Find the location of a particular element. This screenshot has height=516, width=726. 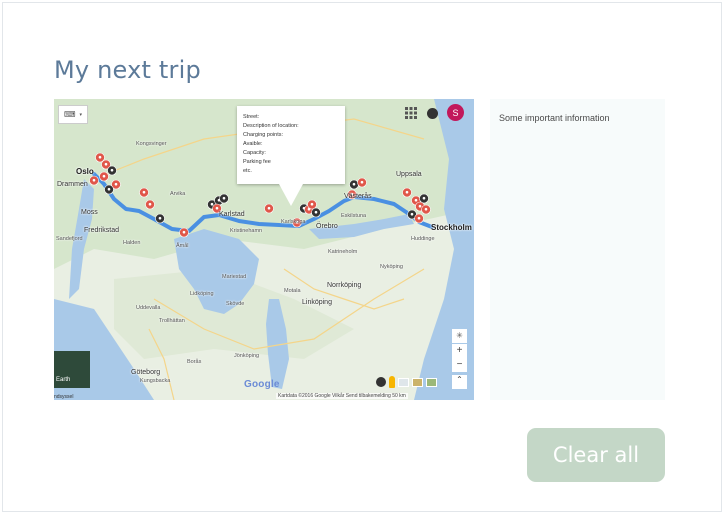

zoom-control: + − is located at coordinates (459, 358).